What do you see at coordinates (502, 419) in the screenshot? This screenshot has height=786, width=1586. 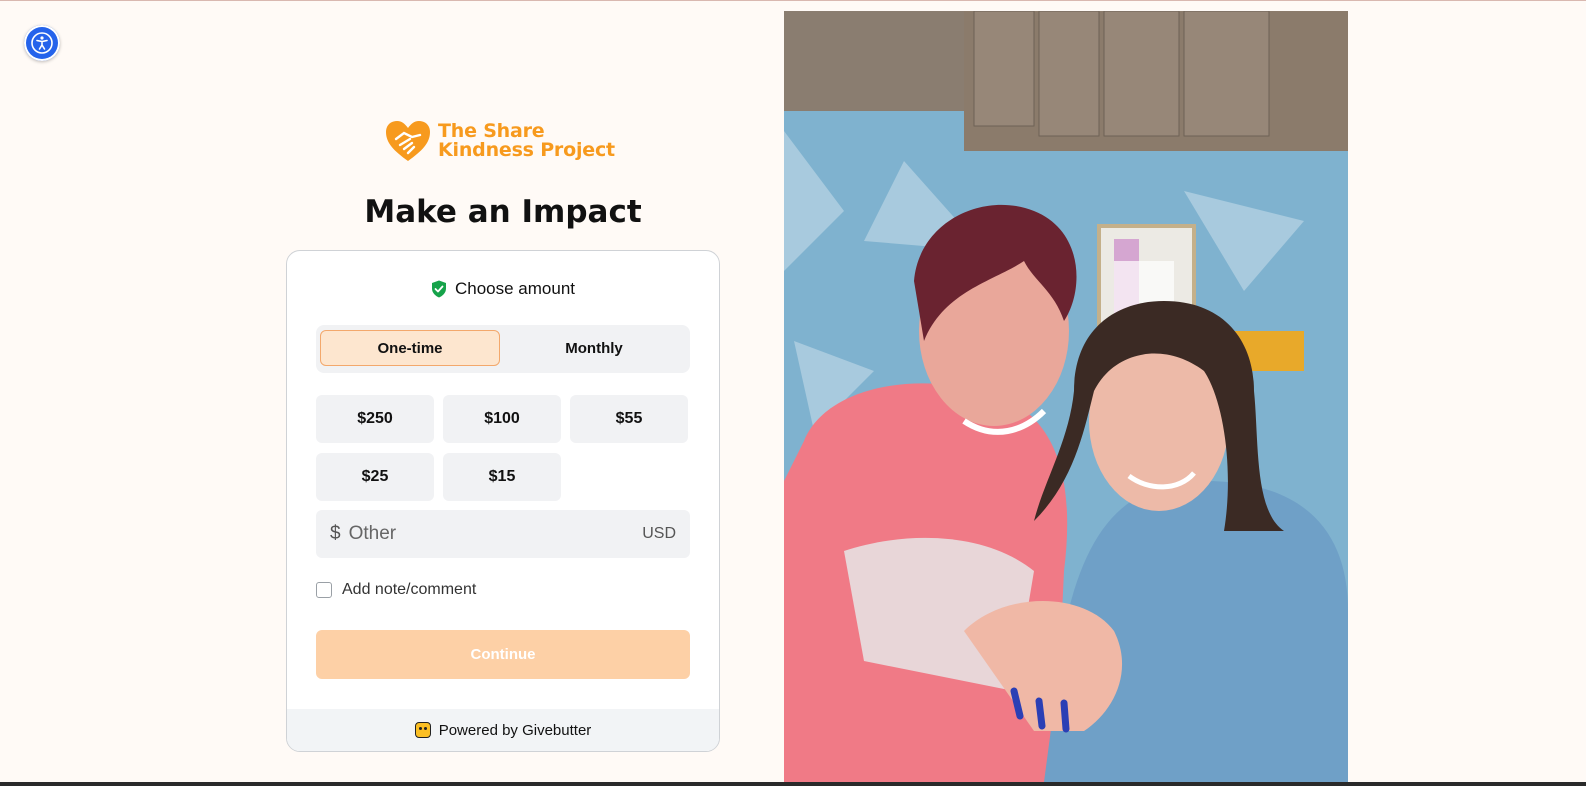 I see `amount-option: $100` at bounding box center [502, 419].